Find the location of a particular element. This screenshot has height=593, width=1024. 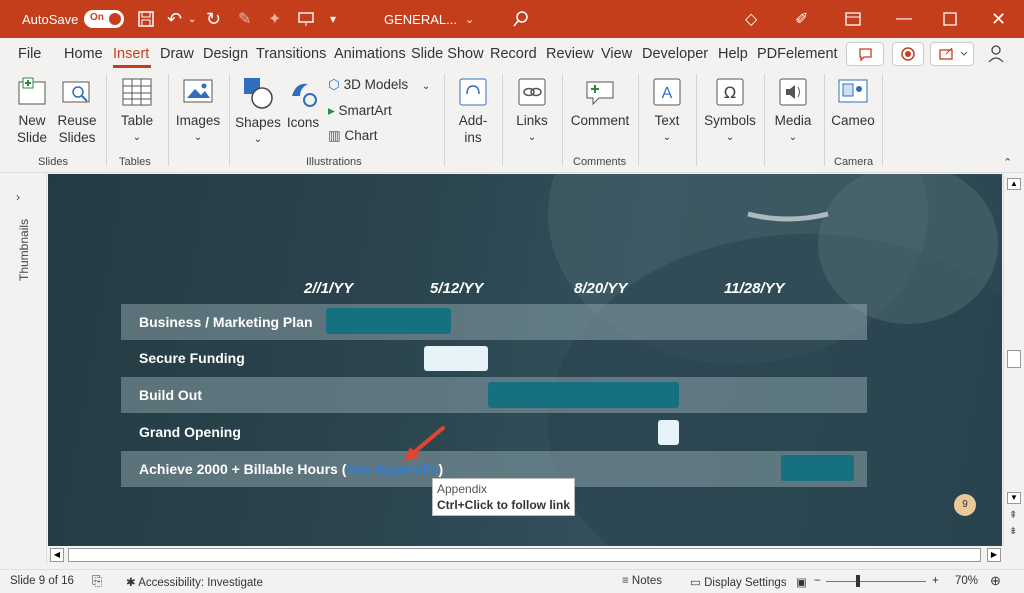

wand-icon: ✦ is located at coordinates (274, 19).